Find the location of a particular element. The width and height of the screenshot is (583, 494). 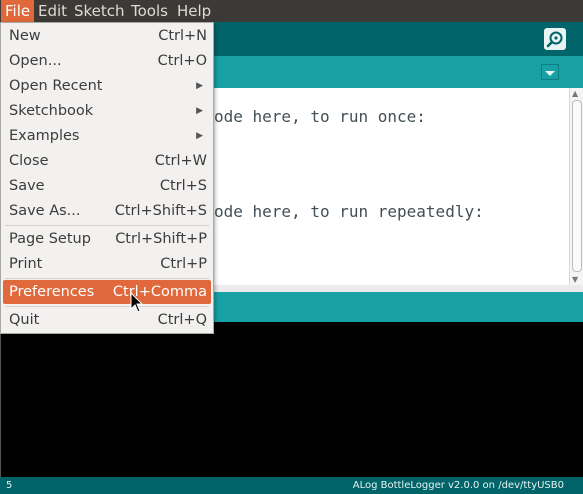

menu-item-new: New Ctrl+N is located at coordinates (107, 36).